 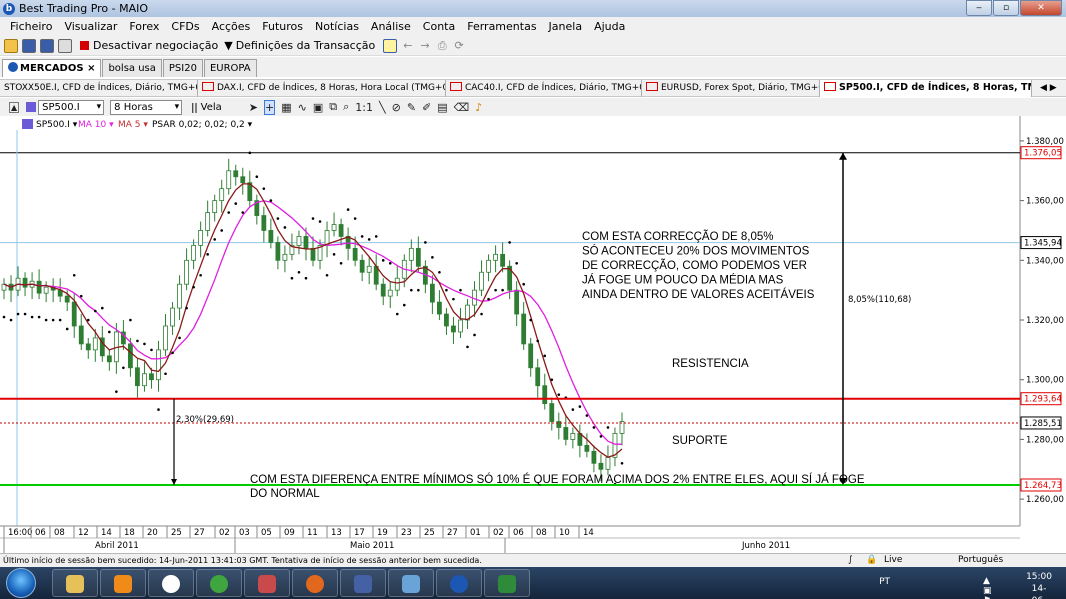 I want to click on tab-mercados-label: MERCADOS, so click(x=52, y=68).